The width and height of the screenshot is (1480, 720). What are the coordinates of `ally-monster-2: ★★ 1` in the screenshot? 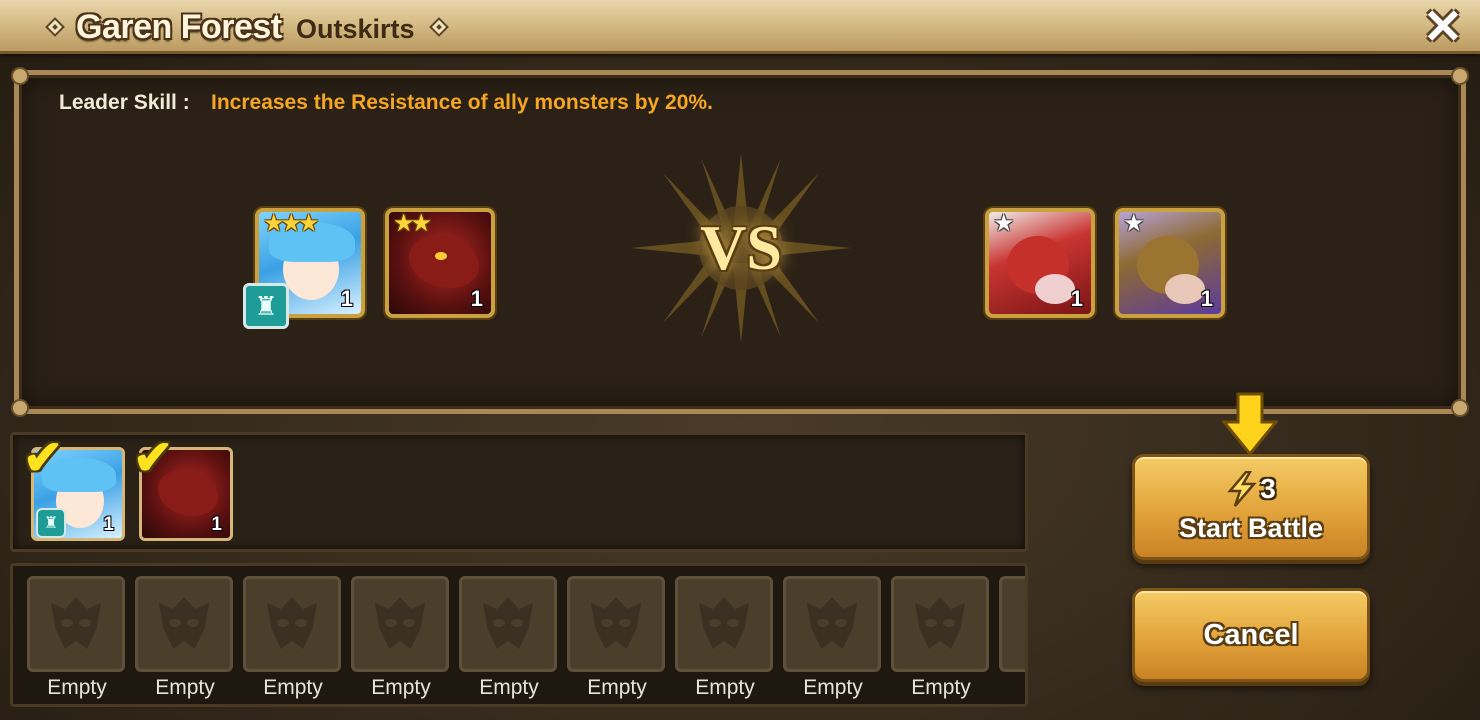 It's located at (440, 263).